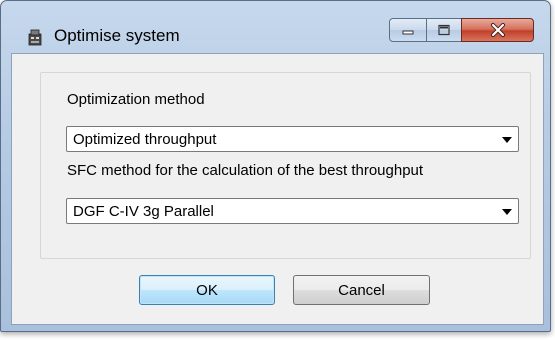  I want to click on optimization-method-label: Optimization method, so click(136, 99).